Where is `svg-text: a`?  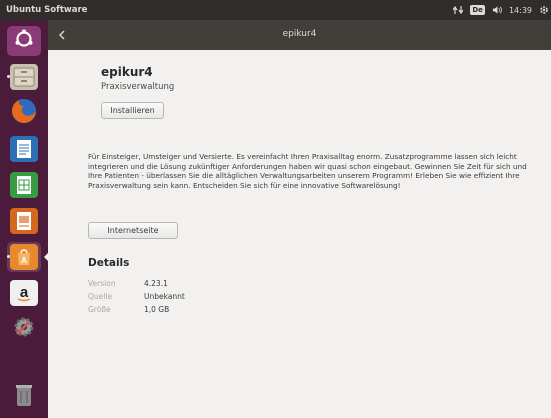
svg-text: a is located at coordinates (24, 292).